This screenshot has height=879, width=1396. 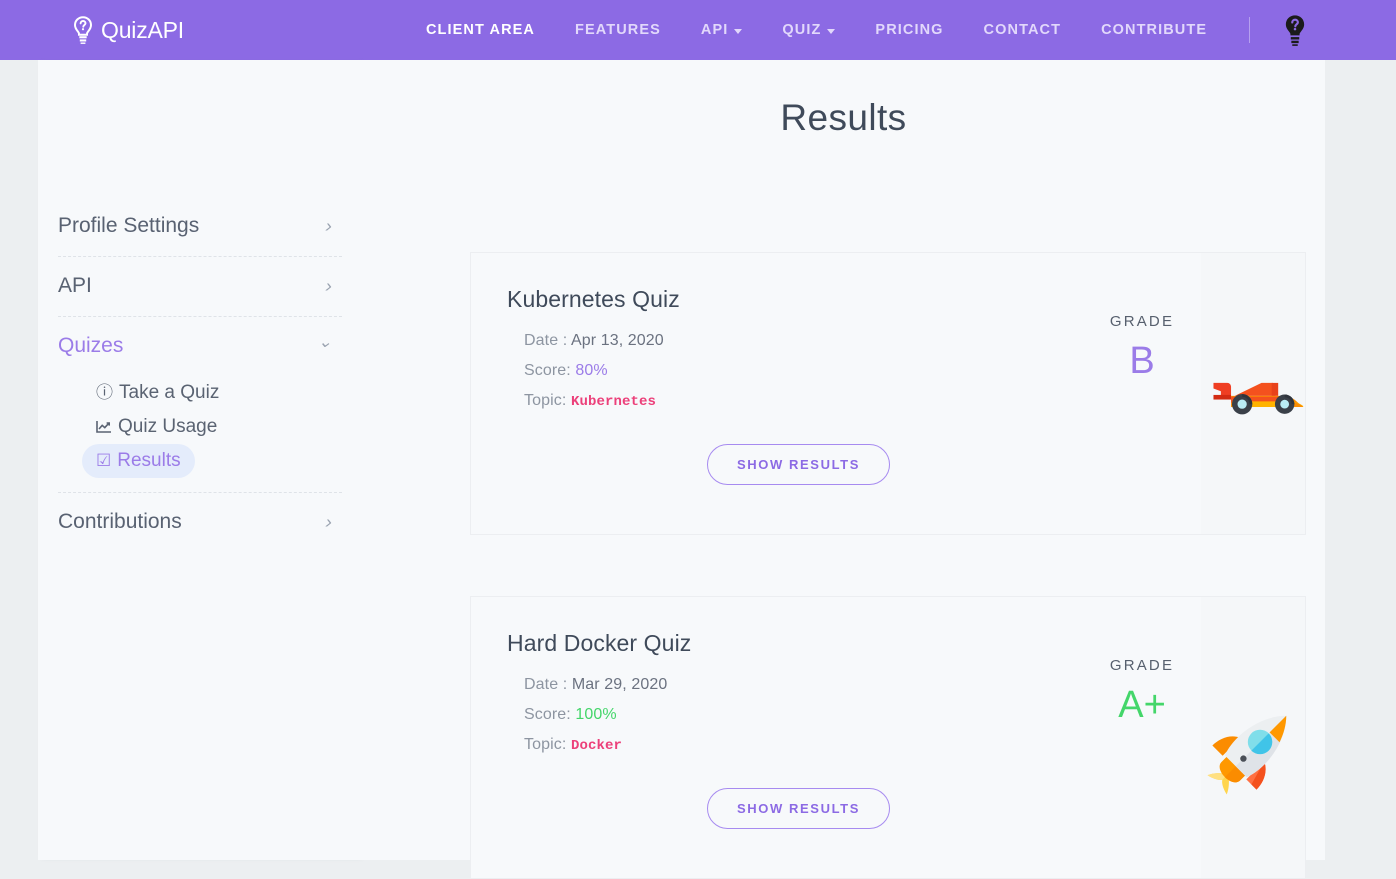 What do you see at coordinates (1253, 737) in the screenshot?
I see `rocket-illustration` at bounding box center [1253, 737].